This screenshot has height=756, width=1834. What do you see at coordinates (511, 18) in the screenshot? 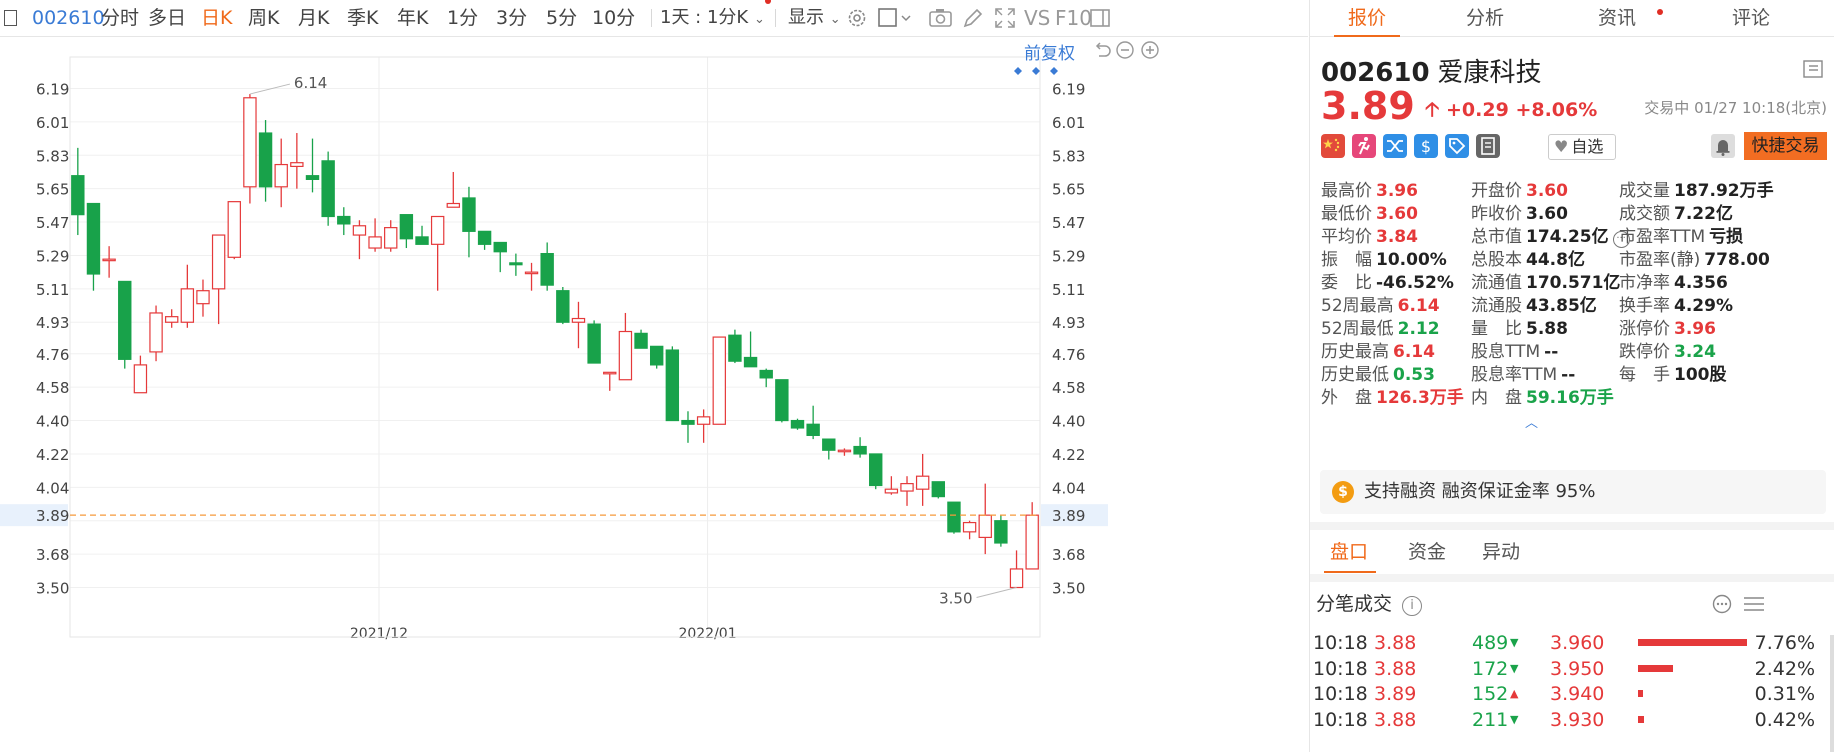
I see `period-tab-3min: 3分` at bounding box center [511, 18].